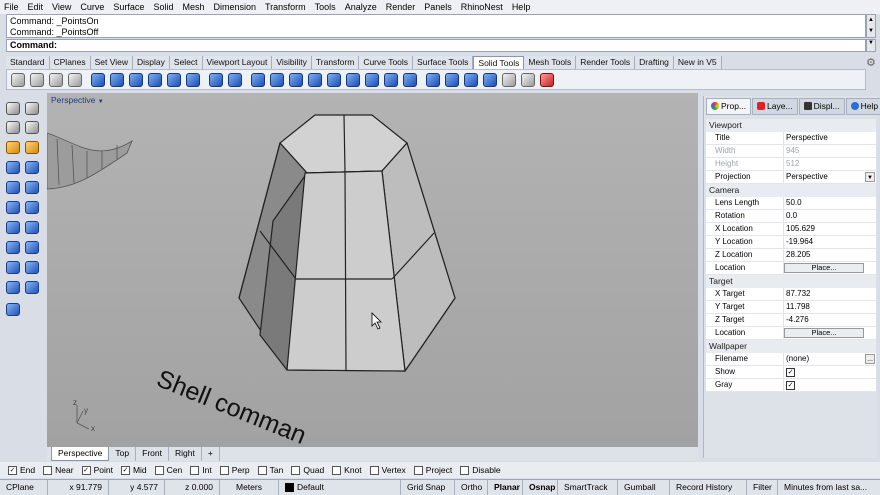  What do you see at coordinates (410, 79) in the screenshot?
I see `array-hole-icon` at bounding box center [410, 79].